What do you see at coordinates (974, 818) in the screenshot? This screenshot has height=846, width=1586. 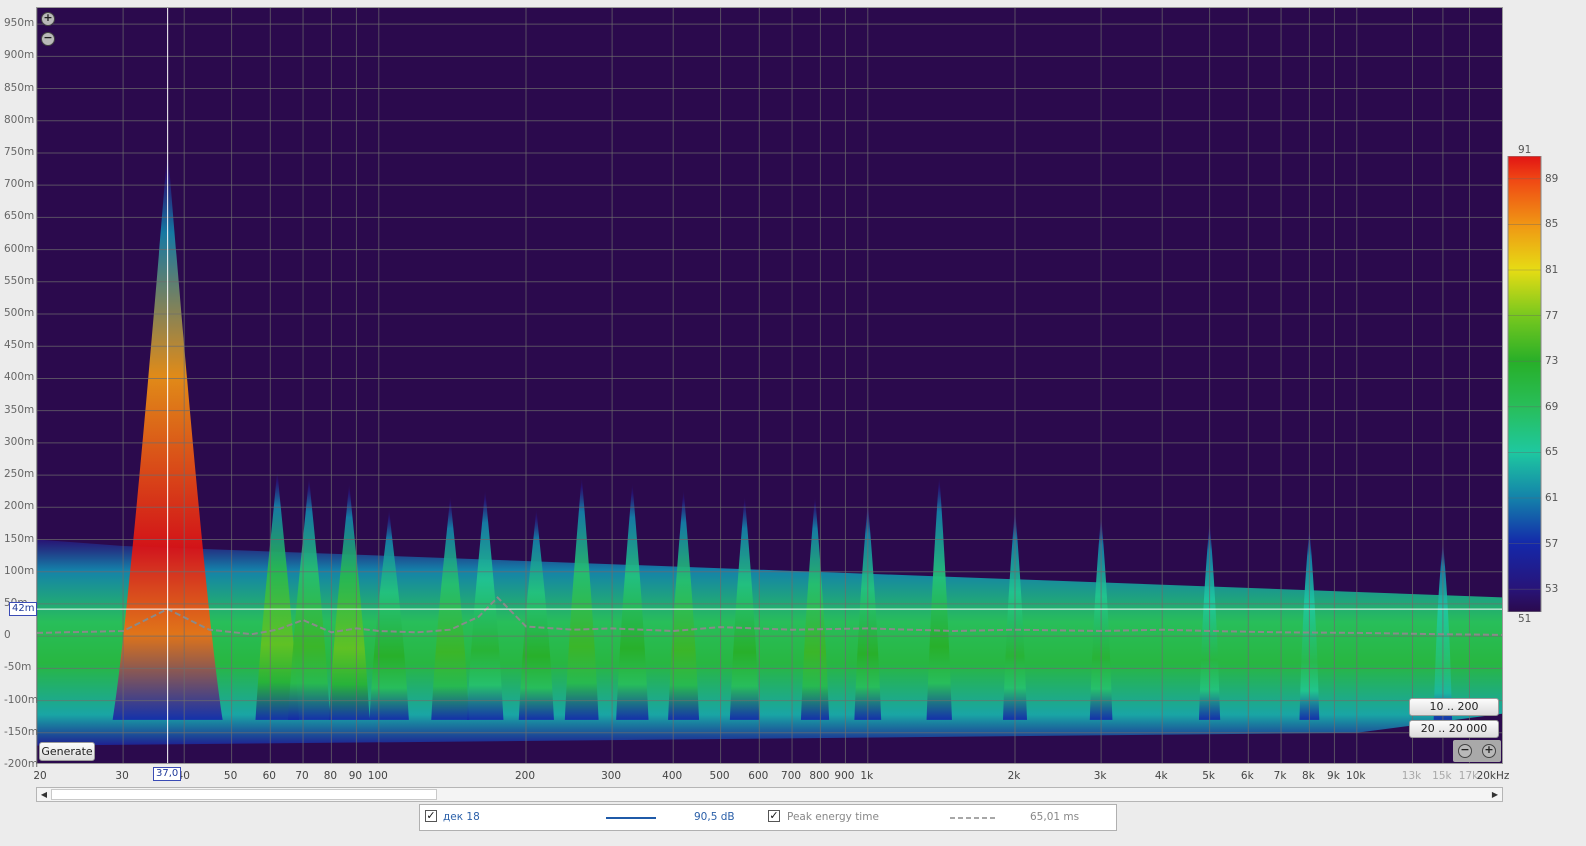 I see `peak-energy-line-swatch` at bounding box center [974, 818].